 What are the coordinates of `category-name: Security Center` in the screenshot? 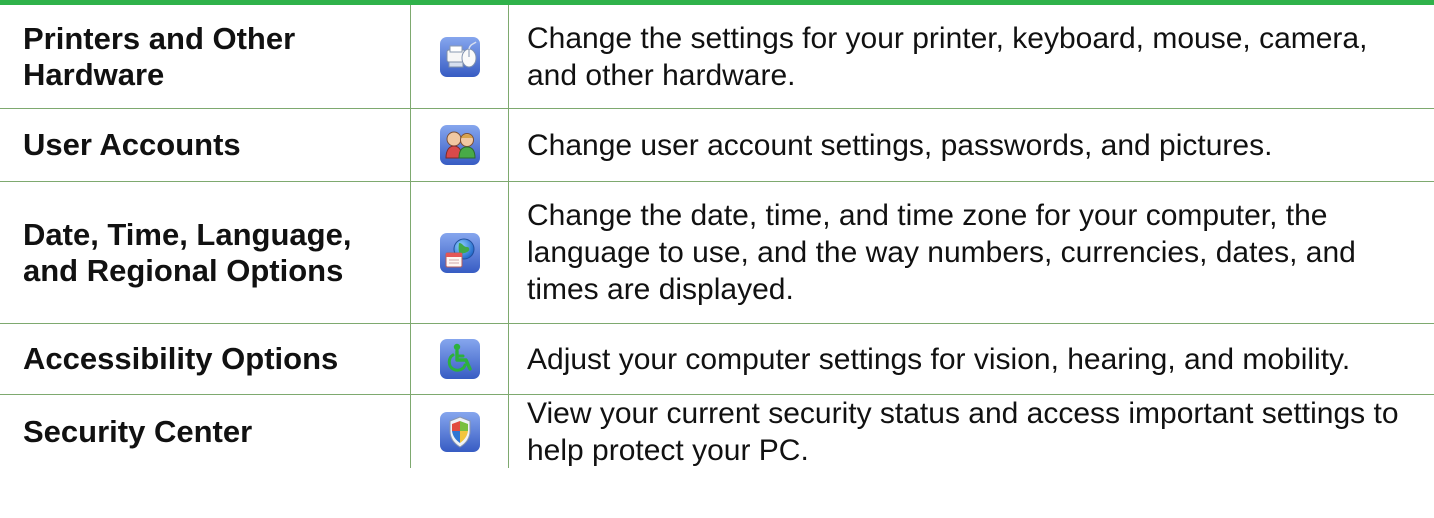 It's located at (205, 431).